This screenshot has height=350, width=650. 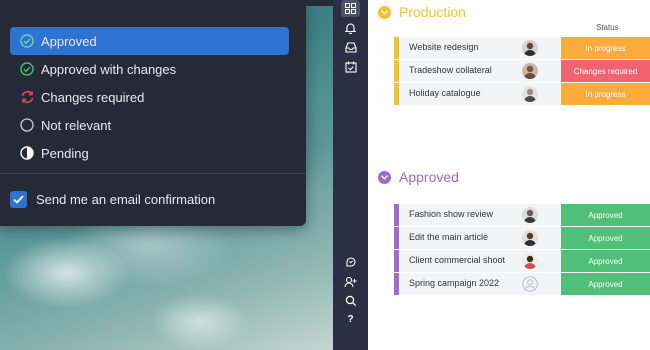 What do you see at coordinates (27, 97) in the screenshot?
I see `refresh-icon` at bounding box center [27, 97].